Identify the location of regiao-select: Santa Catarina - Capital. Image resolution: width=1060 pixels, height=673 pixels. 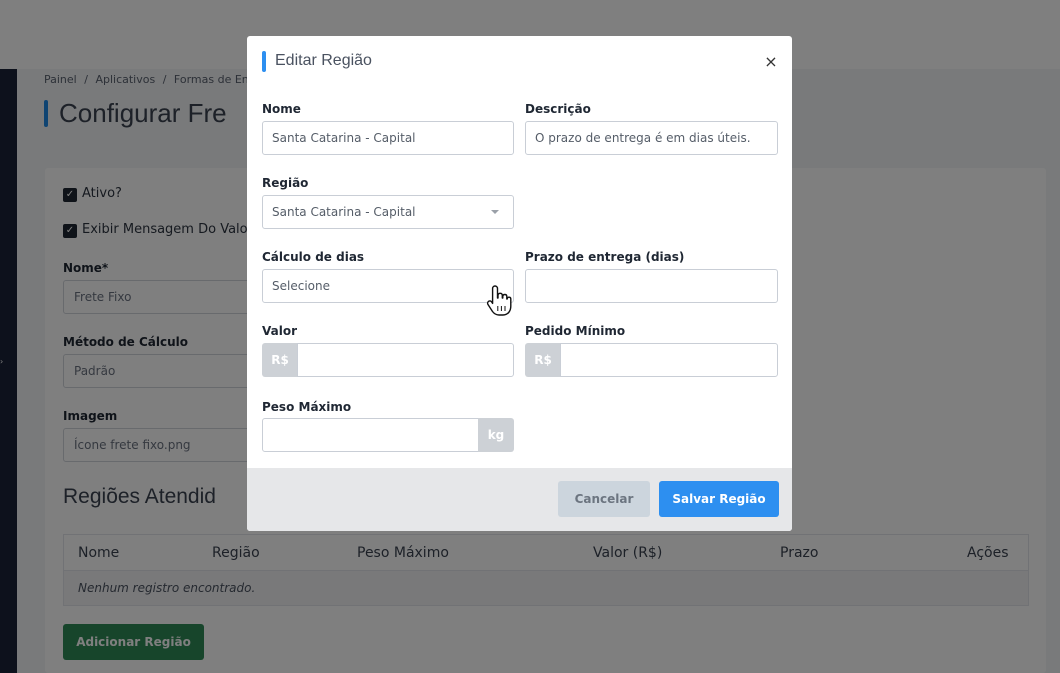
(388, 212).